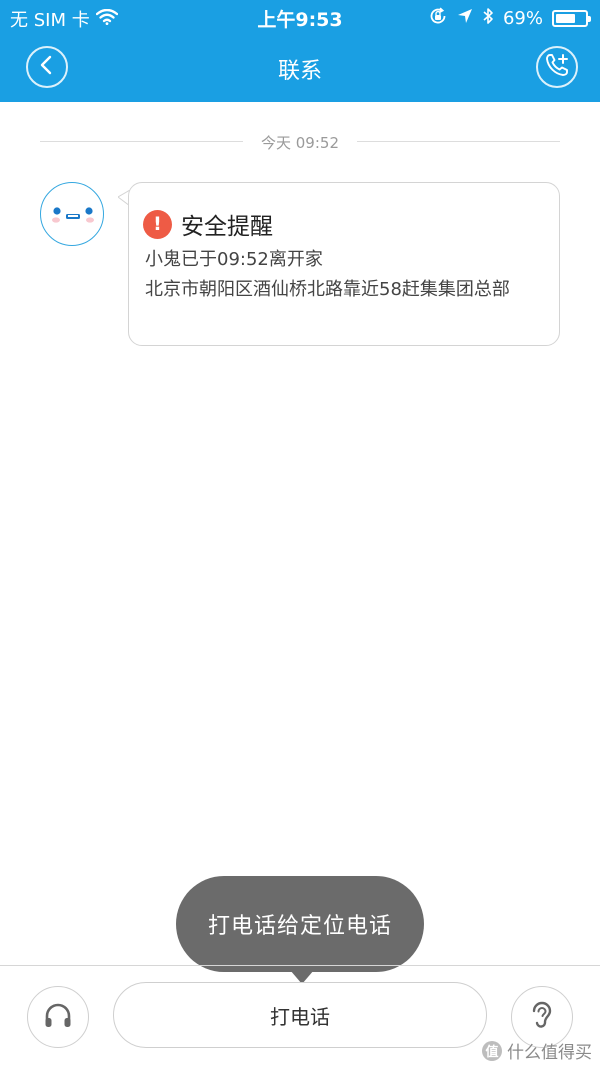 This screenshot has width=600, height=1067. Describe the element at coordinates (300, 17) in the screenshot. I see `status-bar: 无 SIM 卡 上午9:53 69%` at that location.